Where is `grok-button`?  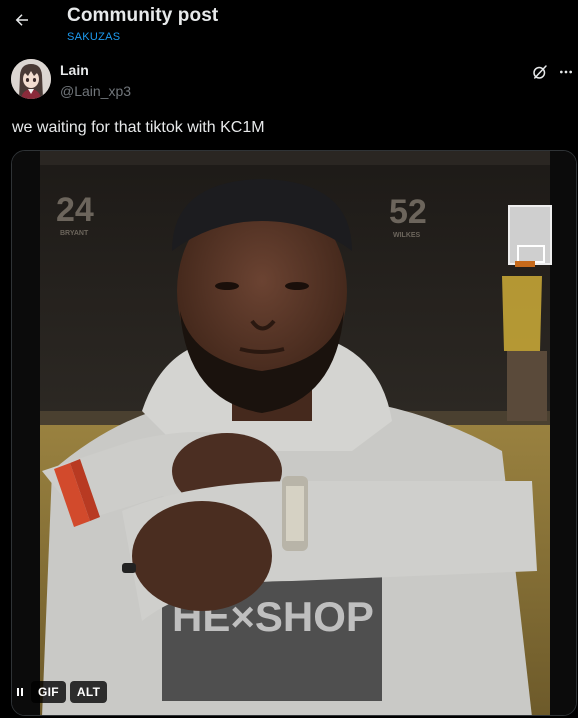 grok-button is located at coordinates (540, 72).